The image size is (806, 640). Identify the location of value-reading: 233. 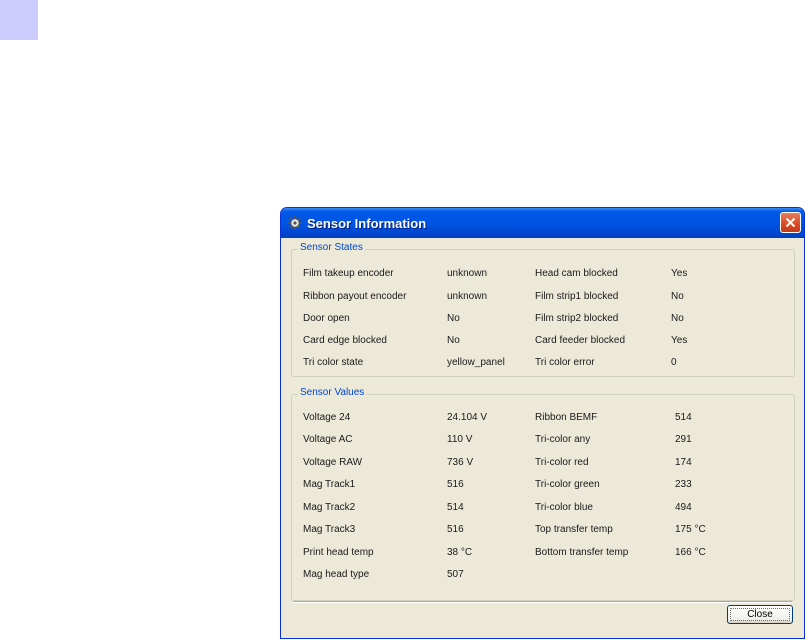
(683, 484).